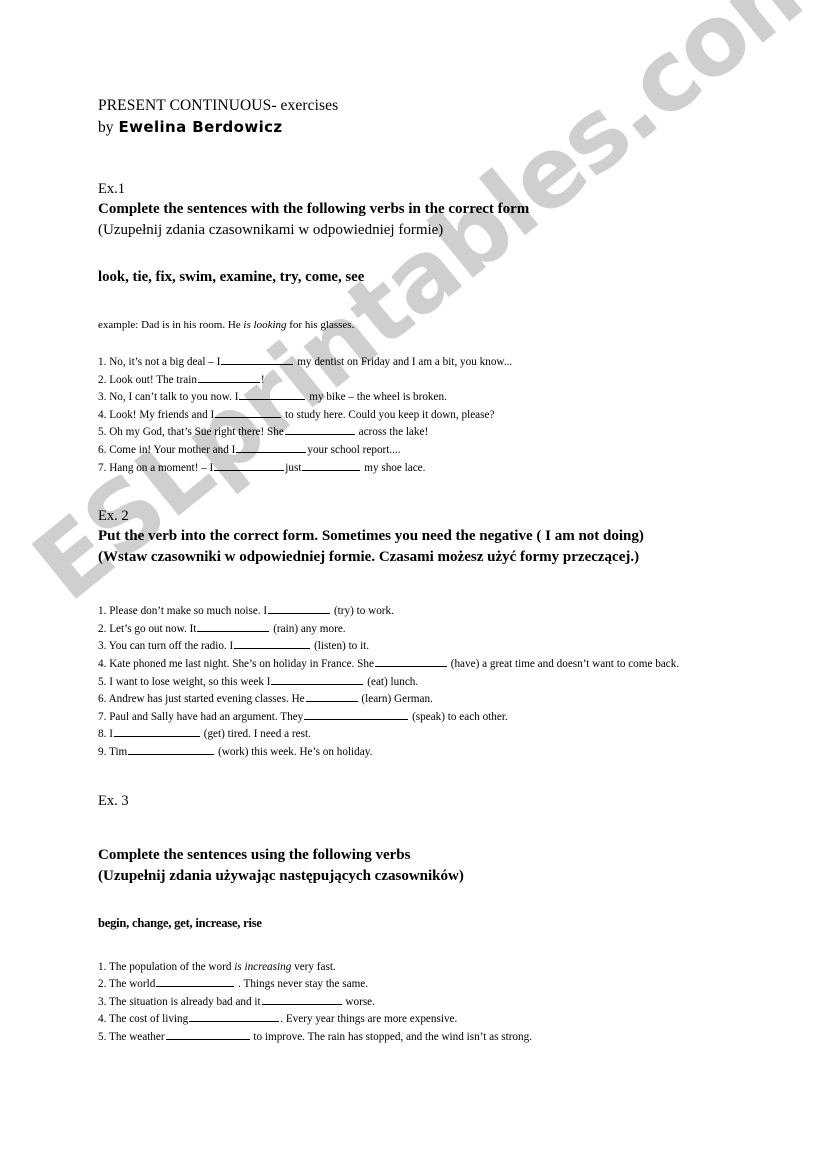 The width and height of the screenshot is (826, 1169). I want to click on item-text-after: . Every year things are more expensive., so click(369, 1019).